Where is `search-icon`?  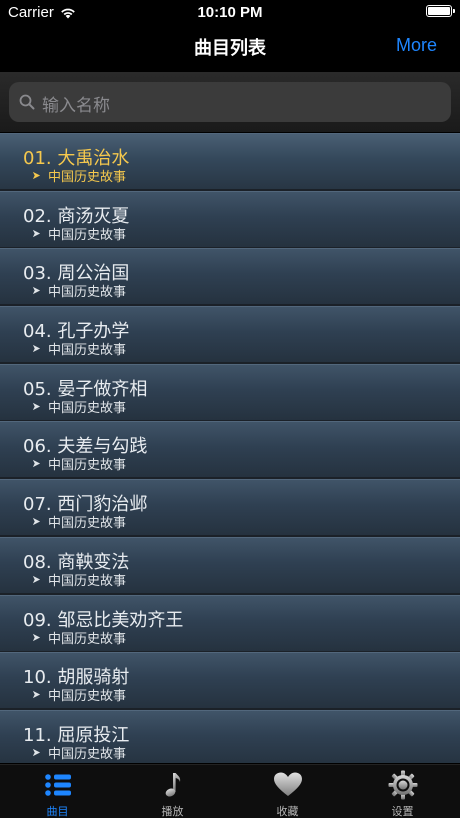
search-icon is located at coordinates (27, 102).